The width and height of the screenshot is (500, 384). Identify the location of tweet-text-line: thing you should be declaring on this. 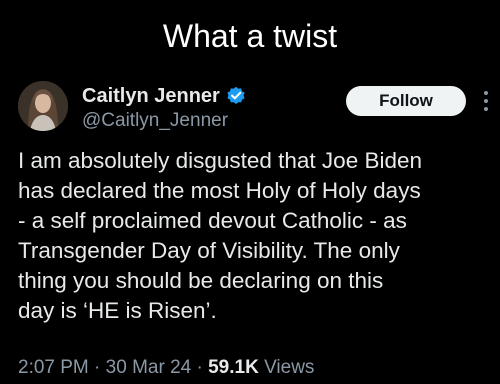
(201, 280).